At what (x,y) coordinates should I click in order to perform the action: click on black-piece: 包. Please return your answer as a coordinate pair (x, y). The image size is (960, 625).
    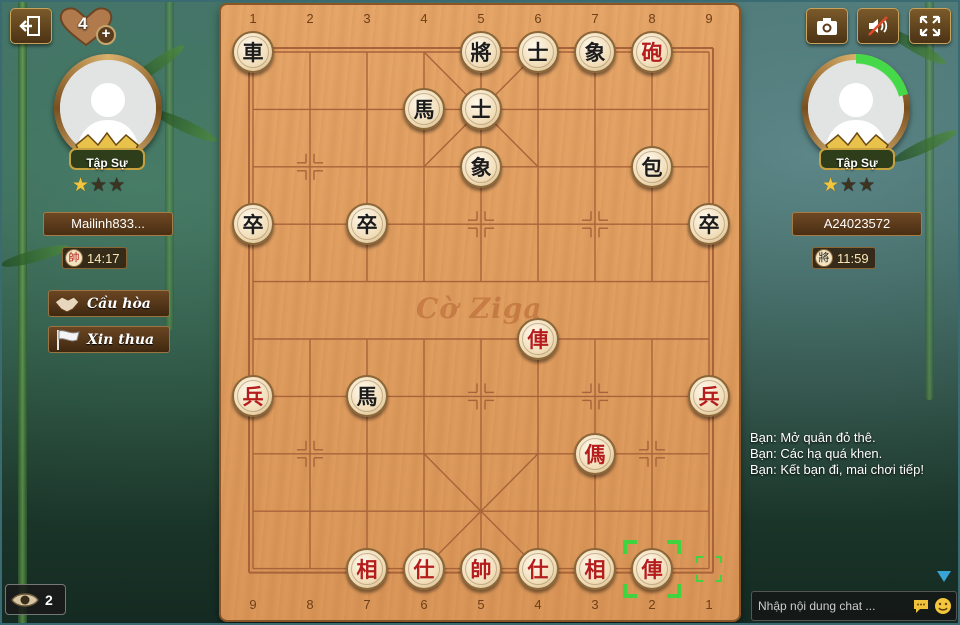
    Looking at the image, I should click on (652, 166).